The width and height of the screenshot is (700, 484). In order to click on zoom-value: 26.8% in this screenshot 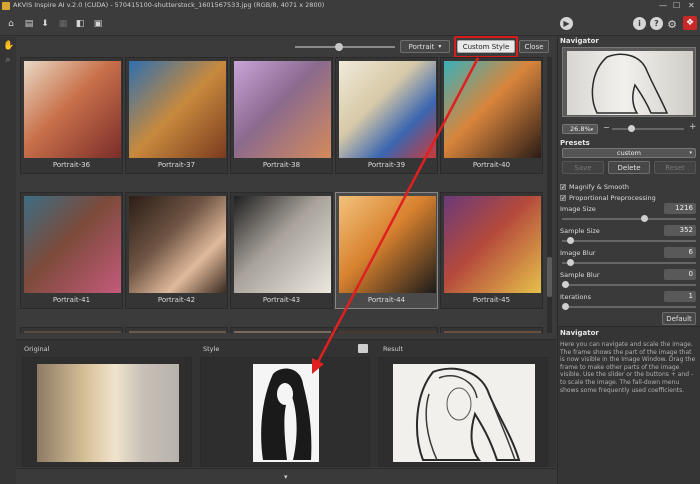, I will do `click(580, 129)`.